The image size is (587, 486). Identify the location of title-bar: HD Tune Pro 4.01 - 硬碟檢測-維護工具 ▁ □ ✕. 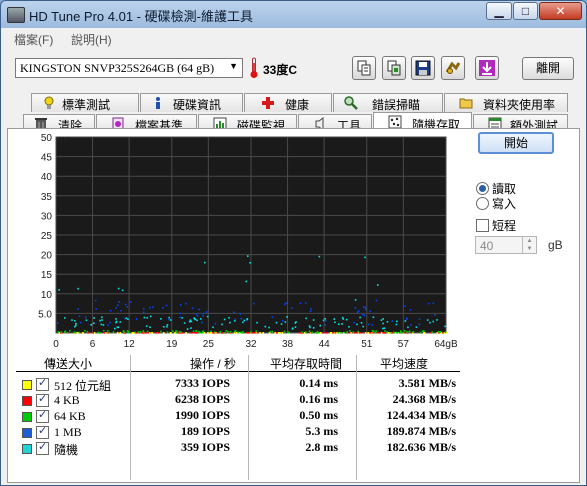
(293, 14).